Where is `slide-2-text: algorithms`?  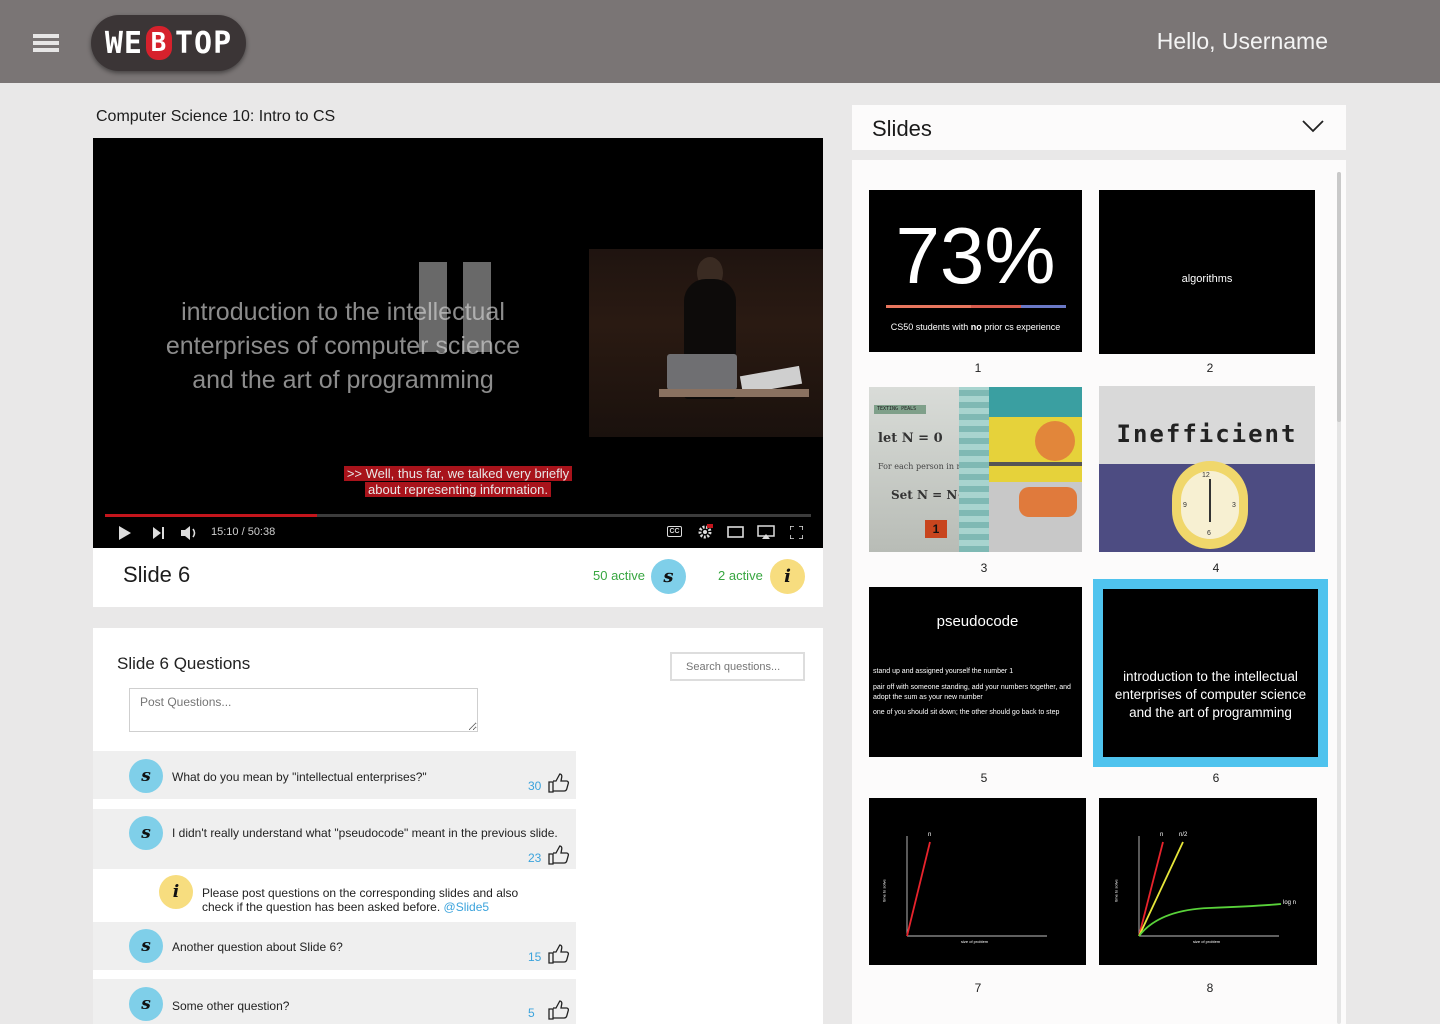
slide-2-text: algorithms is located at coordinates (1207, 279).